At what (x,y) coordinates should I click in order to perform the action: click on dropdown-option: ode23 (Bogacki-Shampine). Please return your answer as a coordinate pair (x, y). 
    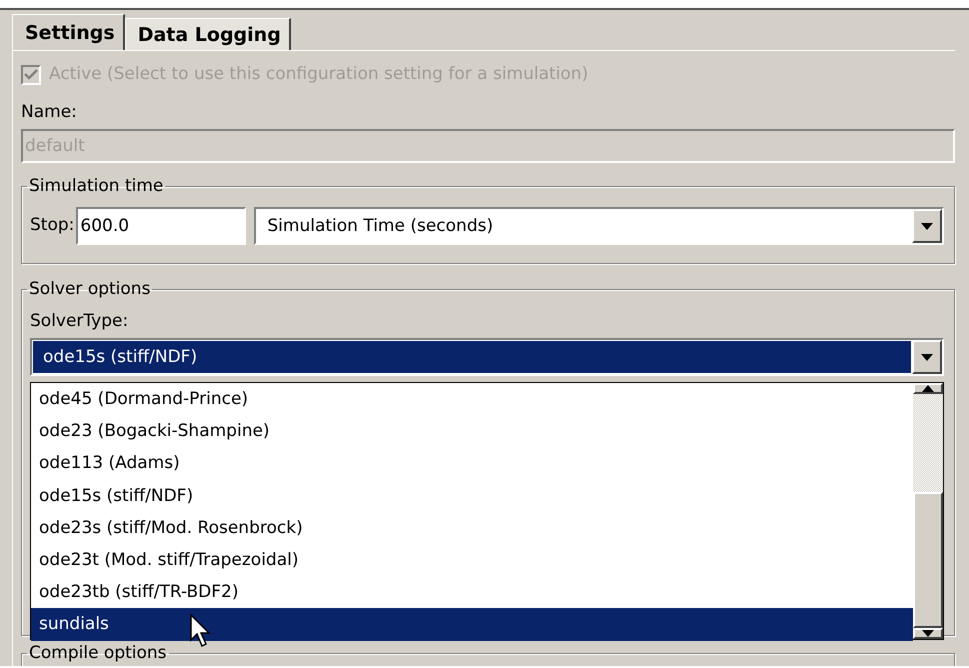
    Looking at the image, I should click on (472, 431).